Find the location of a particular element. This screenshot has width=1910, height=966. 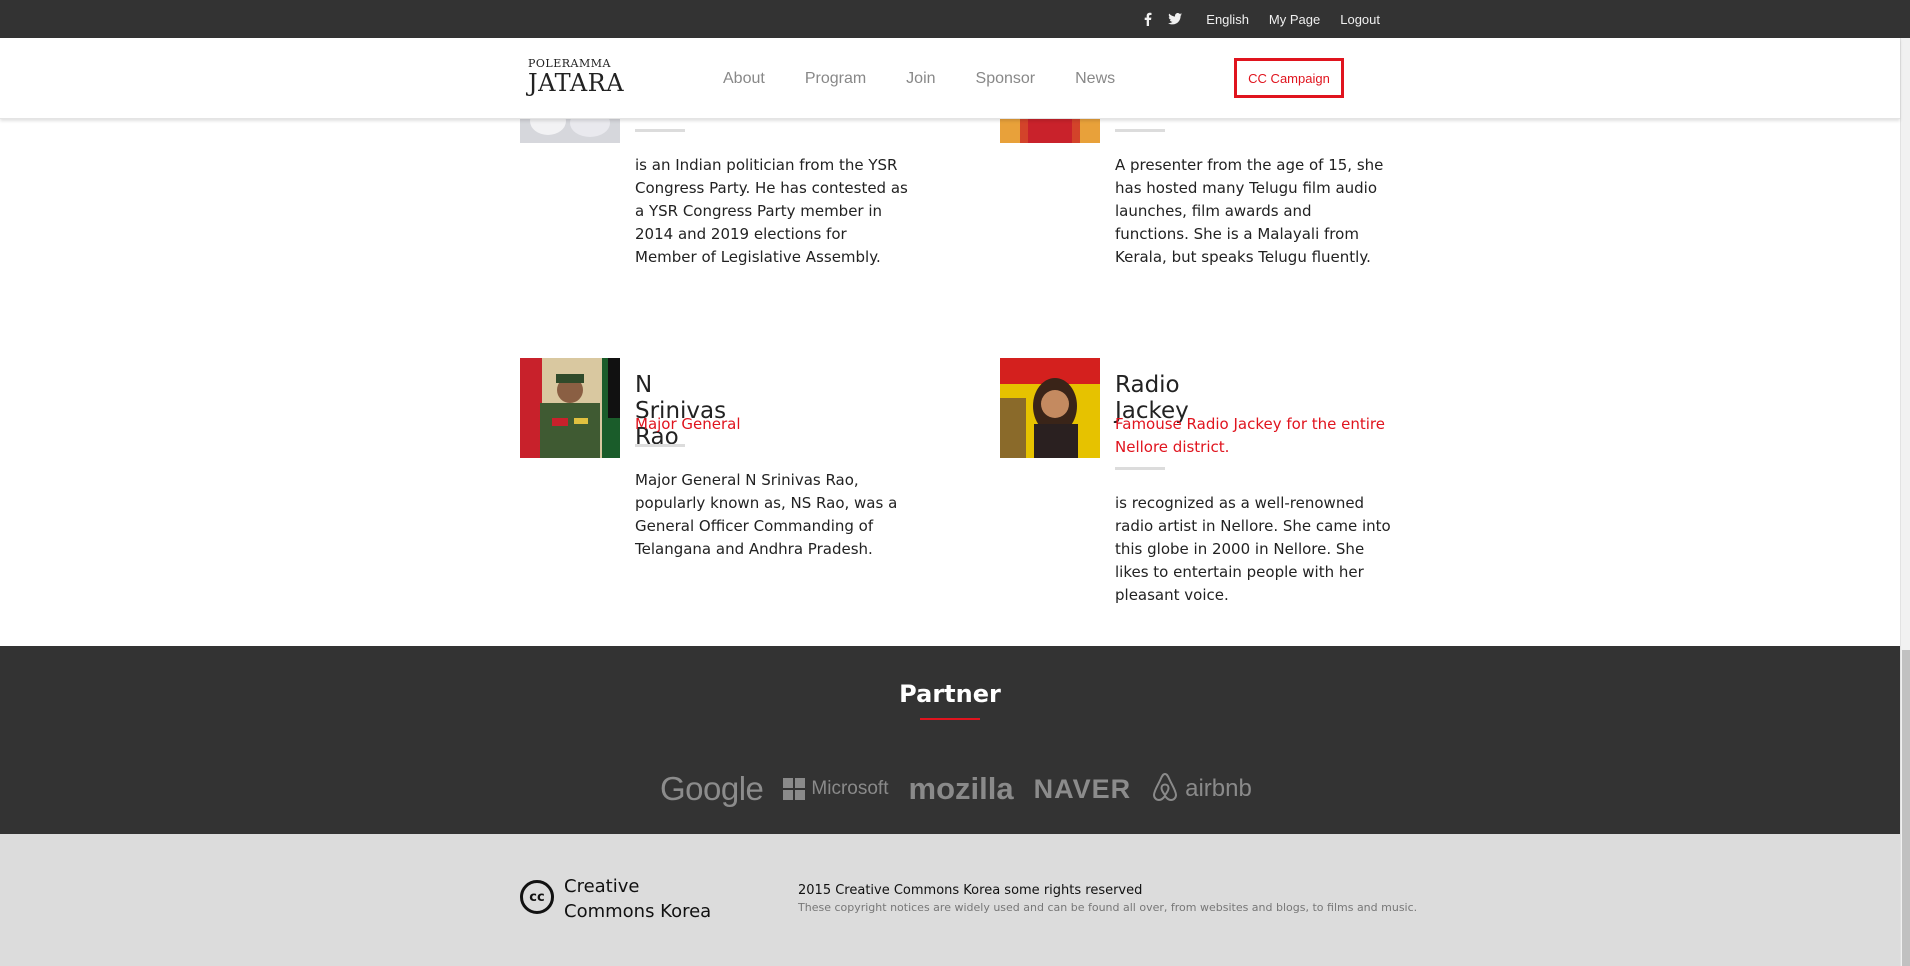

social-links is located at coordinates (1163, 19).